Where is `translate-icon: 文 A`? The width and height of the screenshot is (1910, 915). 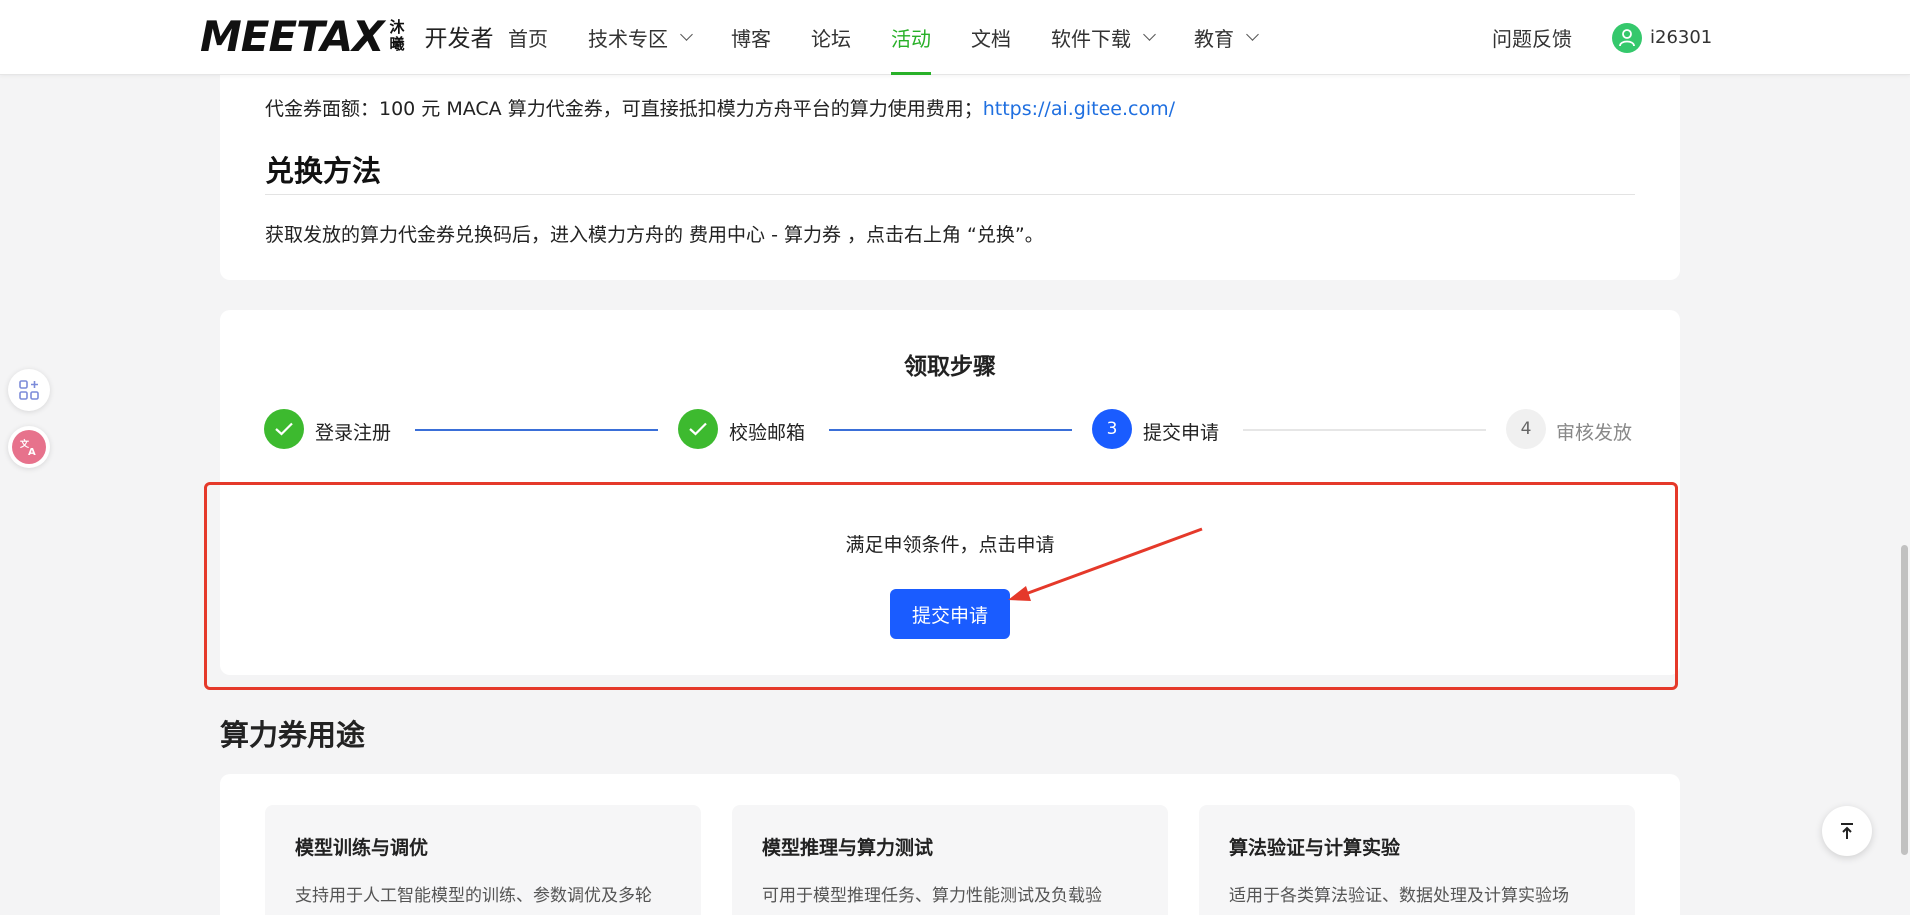 translate-icon: 文 A is located at coordinates (29, 447).